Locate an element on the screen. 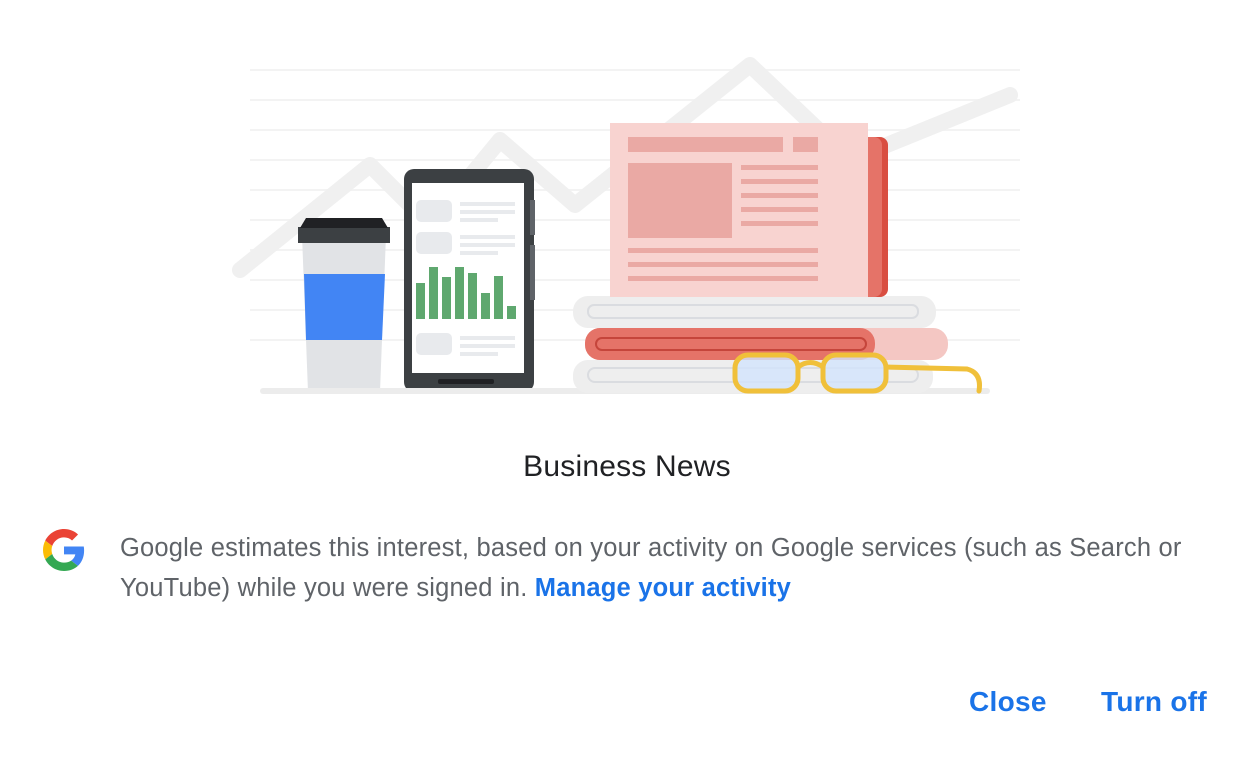  close-button: Close is located at coordinates (1008, 702).